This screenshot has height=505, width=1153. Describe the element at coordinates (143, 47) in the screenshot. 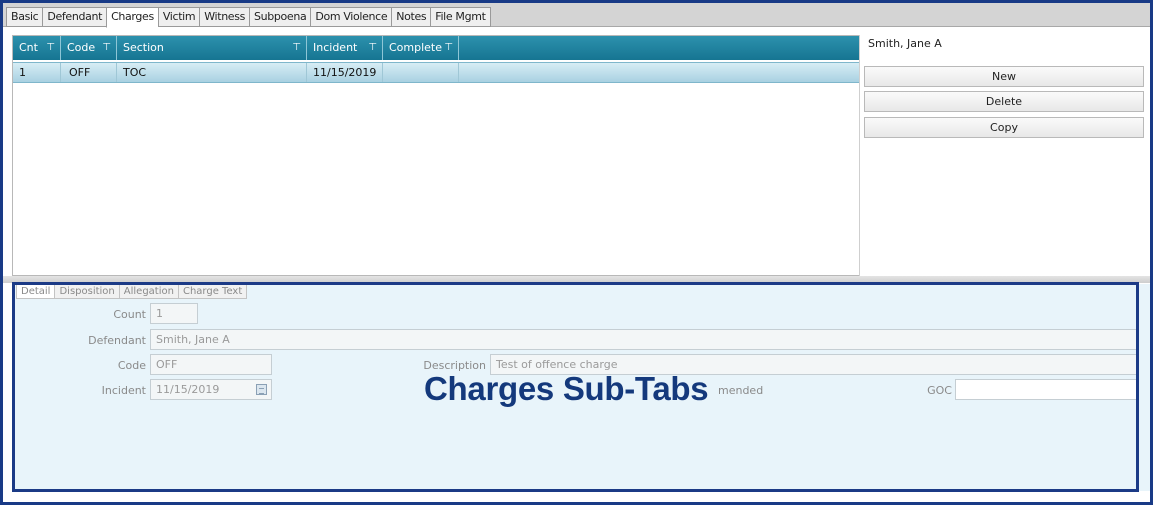

I see `column-header-label: Section` at that location.